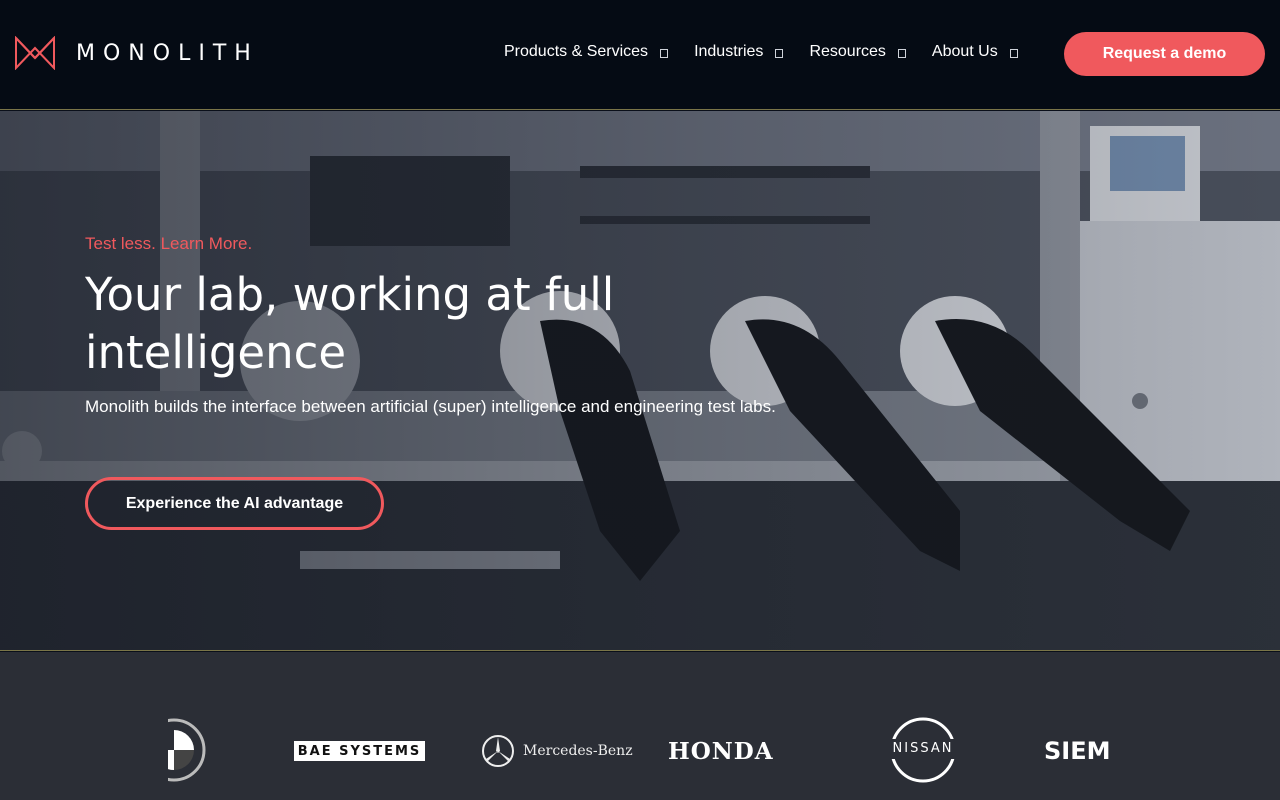  I want to click on nav-resources: Resources, so click(857, 52).